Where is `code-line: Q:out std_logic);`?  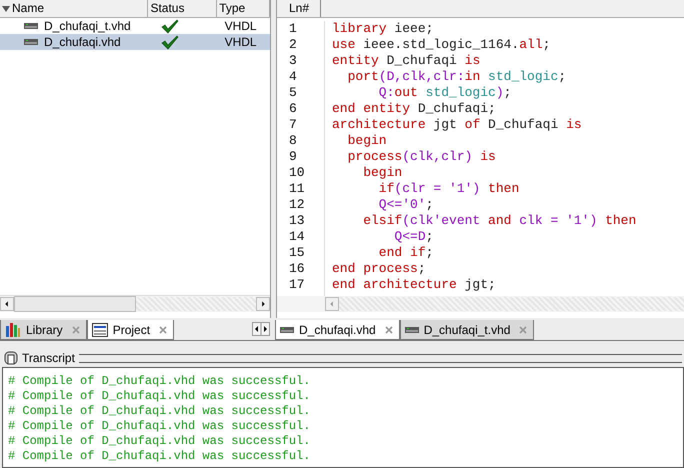
code-line: Q:out std_logic); is located at coordinates (445, 93).